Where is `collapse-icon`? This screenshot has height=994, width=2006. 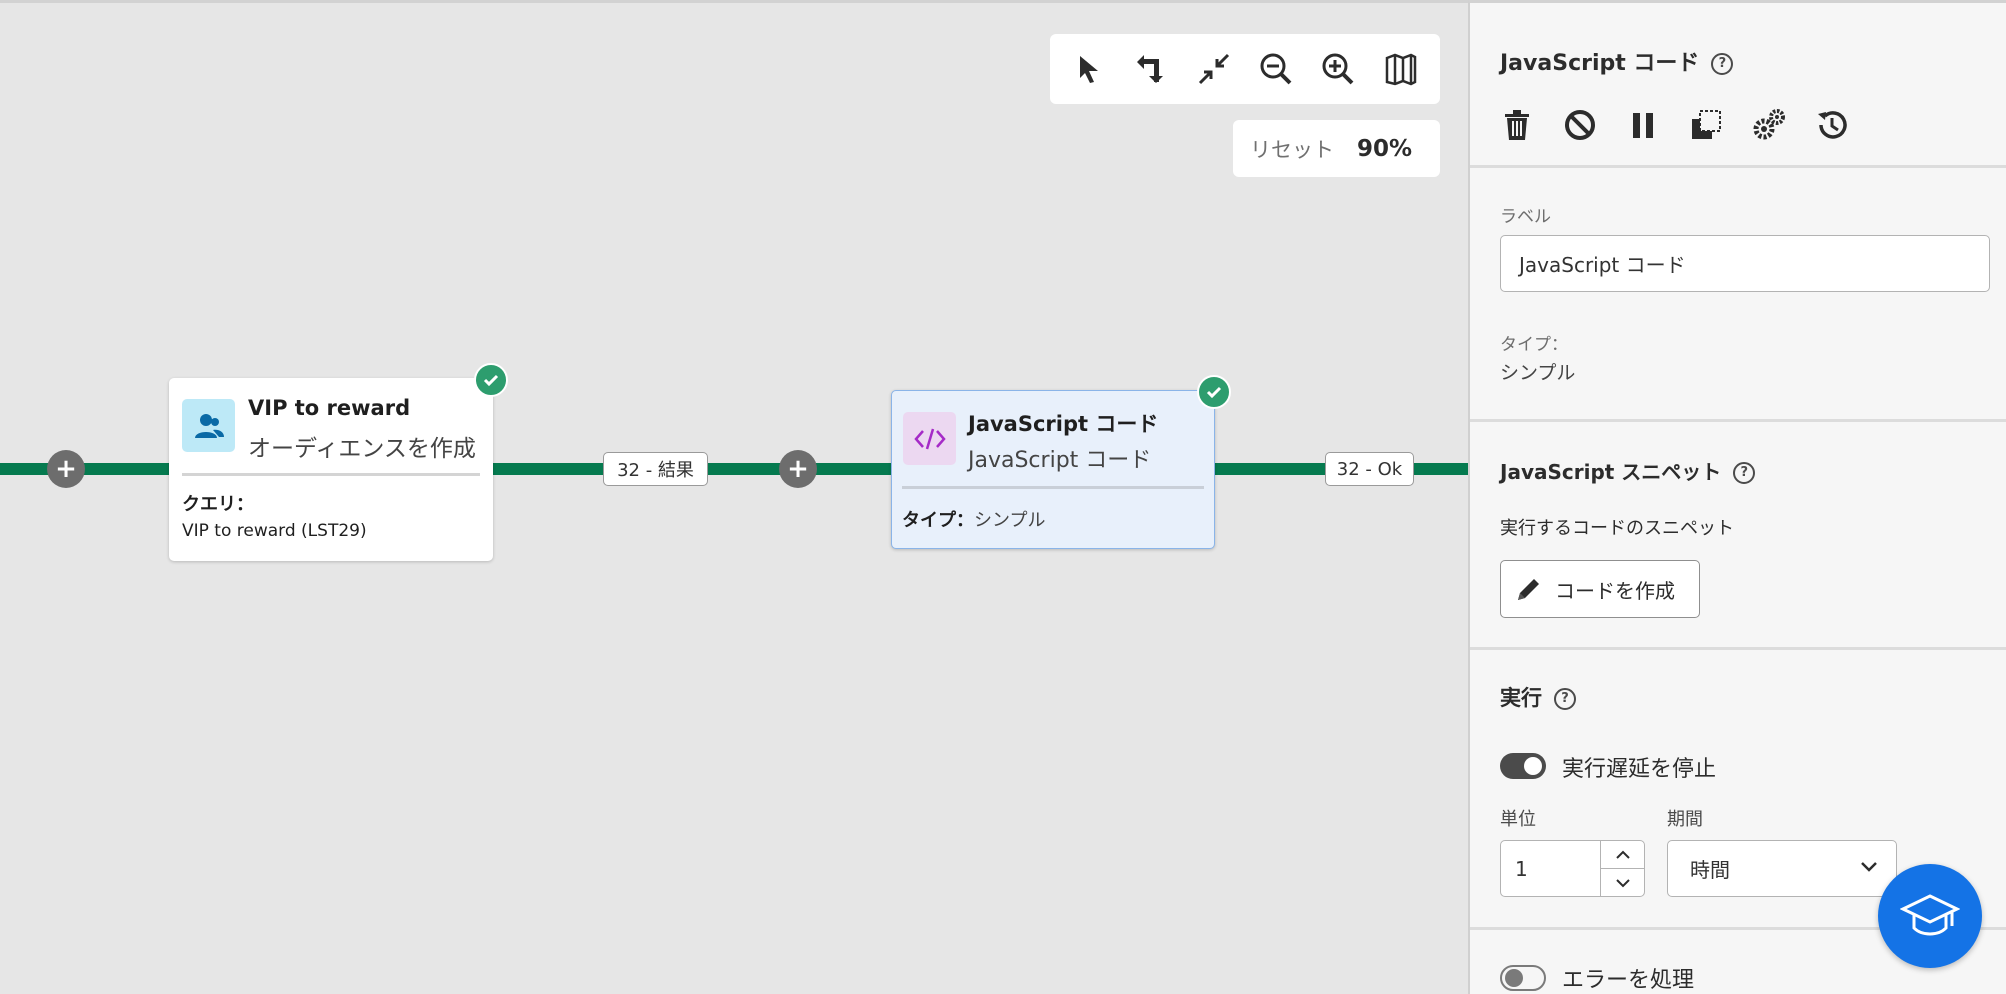 collapse-icon is located at coordinates (1214, 69).